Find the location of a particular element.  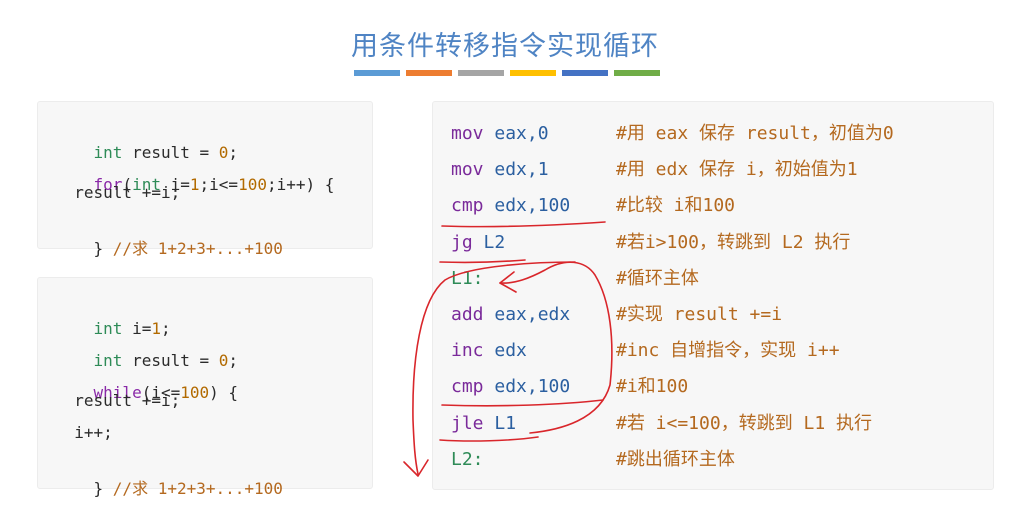

code-text: ;i++) { is located at coordinates (300, 184).